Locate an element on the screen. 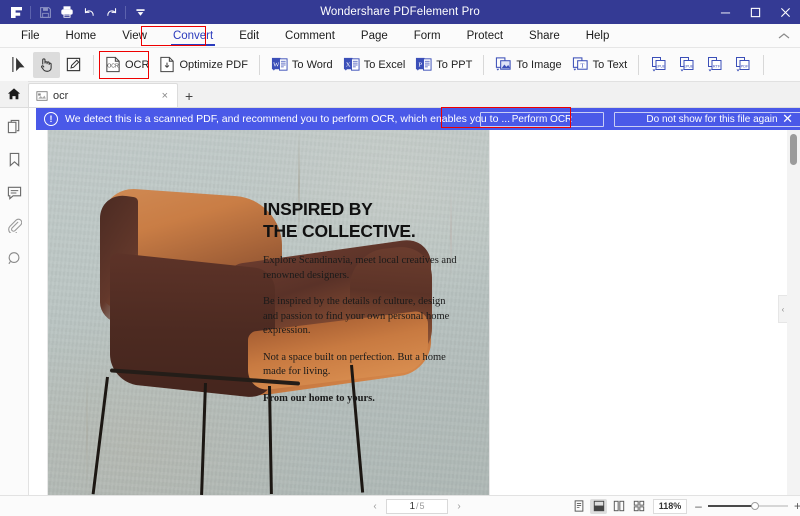  to-excel-button: X To Excel is located at coordinates (374, 65).